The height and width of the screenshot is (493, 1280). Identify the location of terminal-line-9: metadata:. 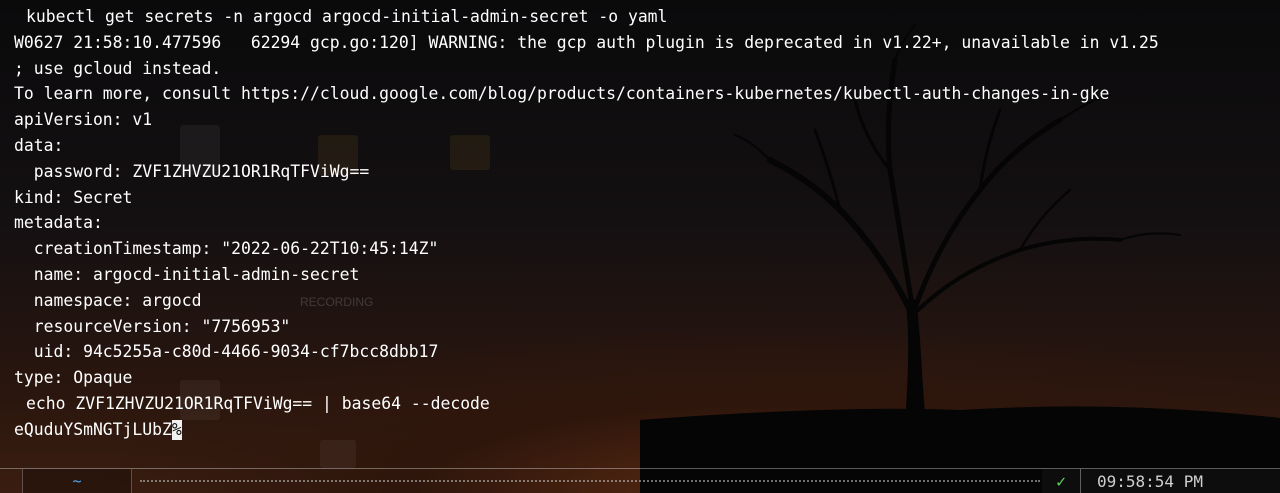
(647, 223).